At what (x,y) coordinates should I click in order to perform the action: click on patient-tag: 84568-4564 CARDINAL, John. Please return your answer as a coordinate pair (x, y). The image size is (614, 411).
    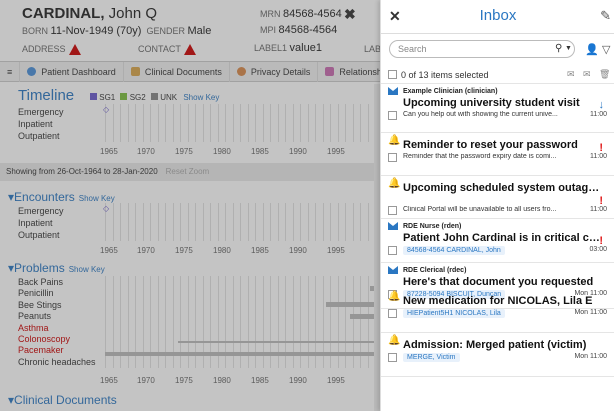
    Looking at the image, I should click on (454, 250).